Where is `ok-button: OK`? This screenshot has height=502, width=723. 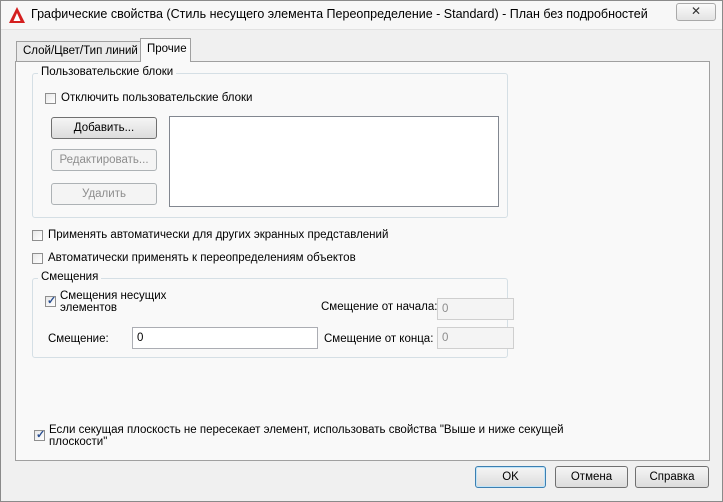
ok-button: OK is located at coordinates (510, 477).